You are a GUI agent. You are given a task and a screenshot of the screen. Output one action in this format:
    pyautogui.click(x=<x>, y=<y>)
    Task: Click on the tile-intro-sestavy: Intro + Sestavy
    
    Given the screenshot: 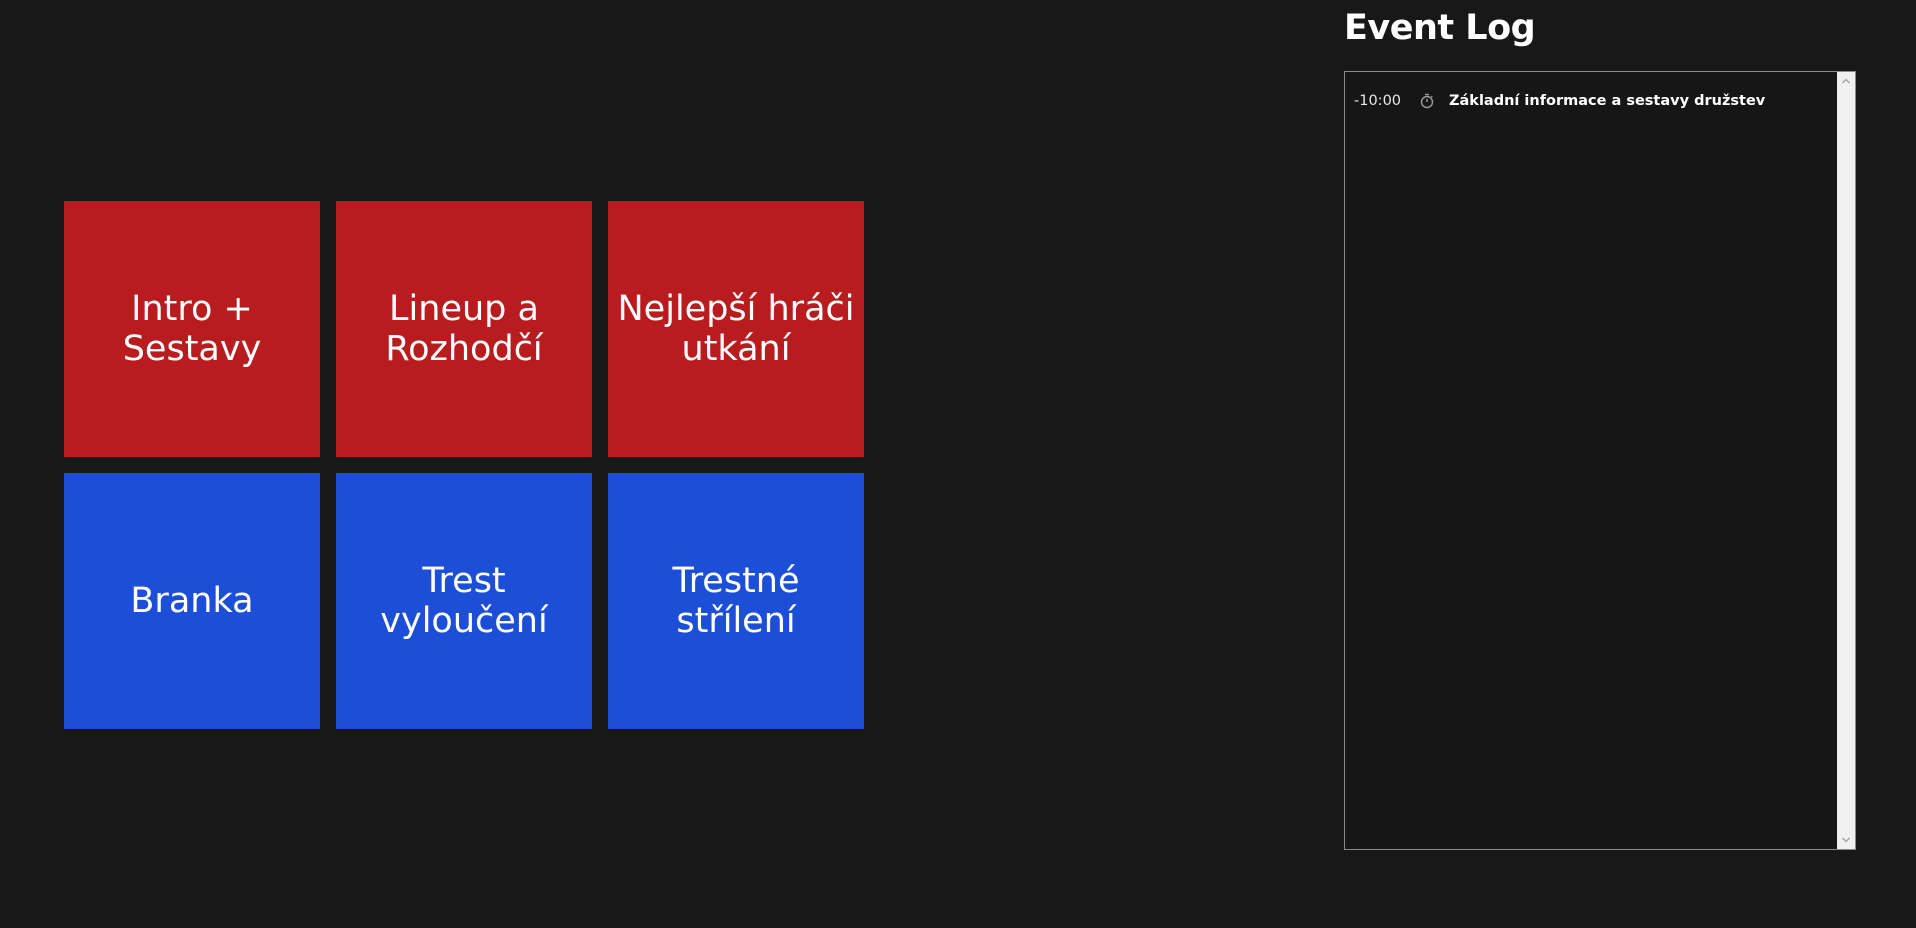 What is the action you would take?
    pyautogui.click(x=192, y=329)
    